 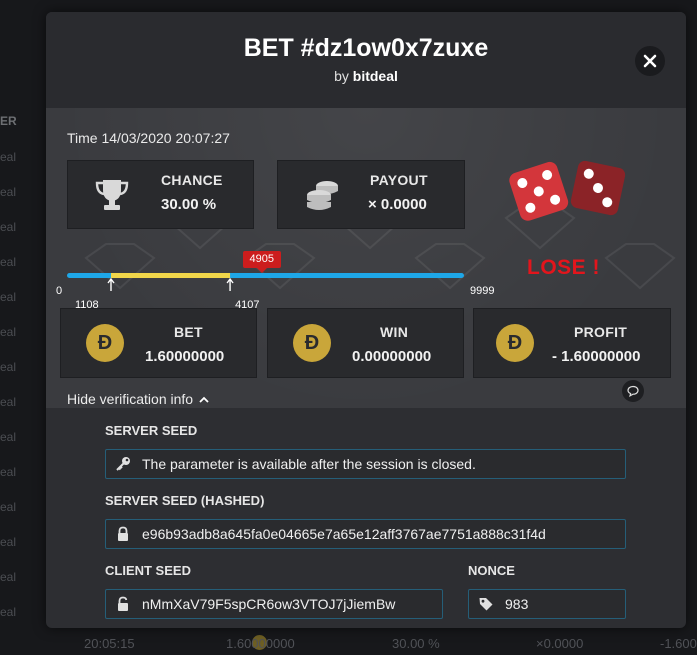 I want to click on win-amount-box: Đ WIN 0.00000000, so click(x=365, y=343).